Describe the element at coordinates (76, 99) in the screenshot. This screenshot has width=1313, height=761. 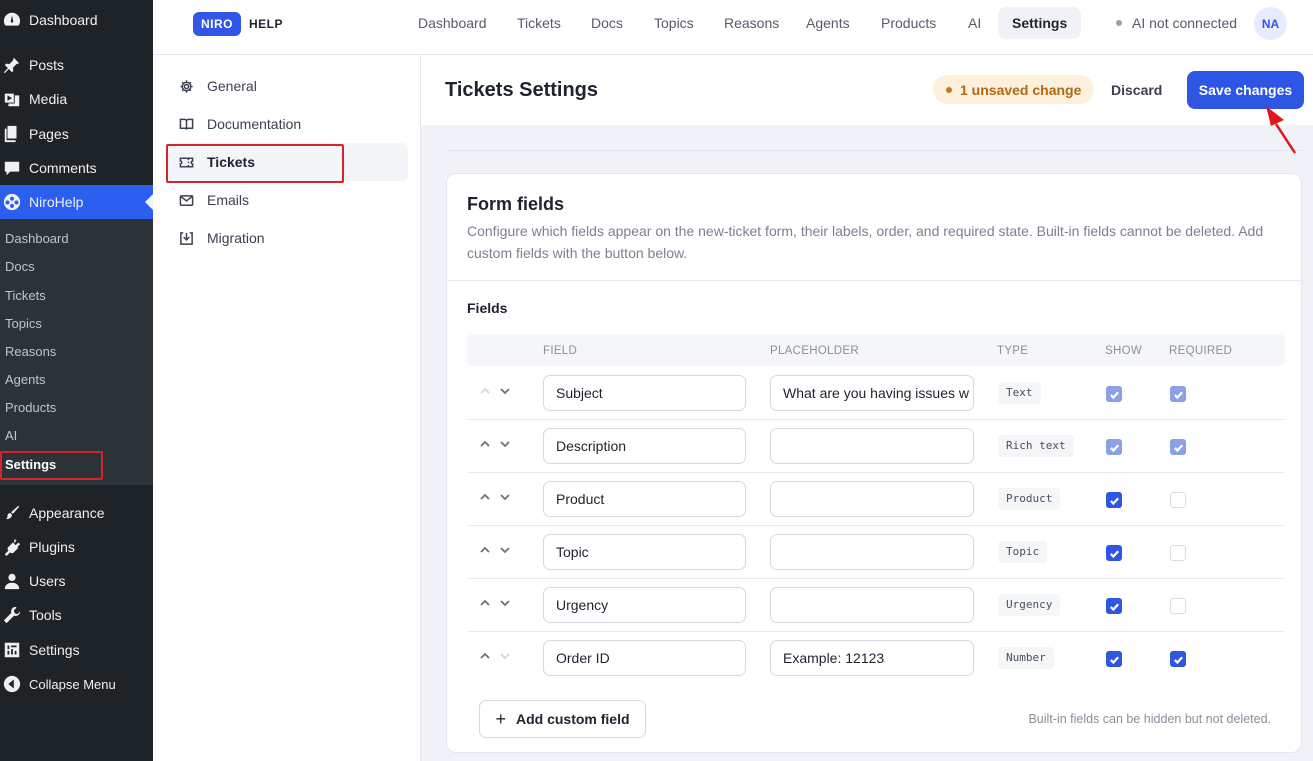
I see `wp-menu-media: Media` at that location.